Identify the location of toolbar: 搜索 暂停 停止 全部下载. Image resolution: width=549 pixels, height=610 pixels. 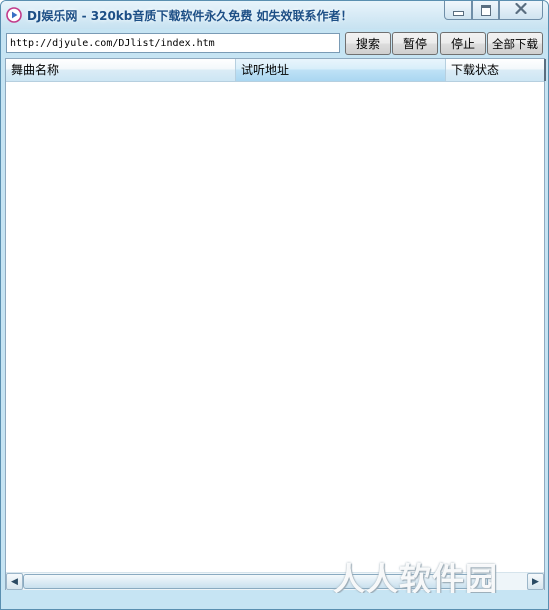
(275, 43).